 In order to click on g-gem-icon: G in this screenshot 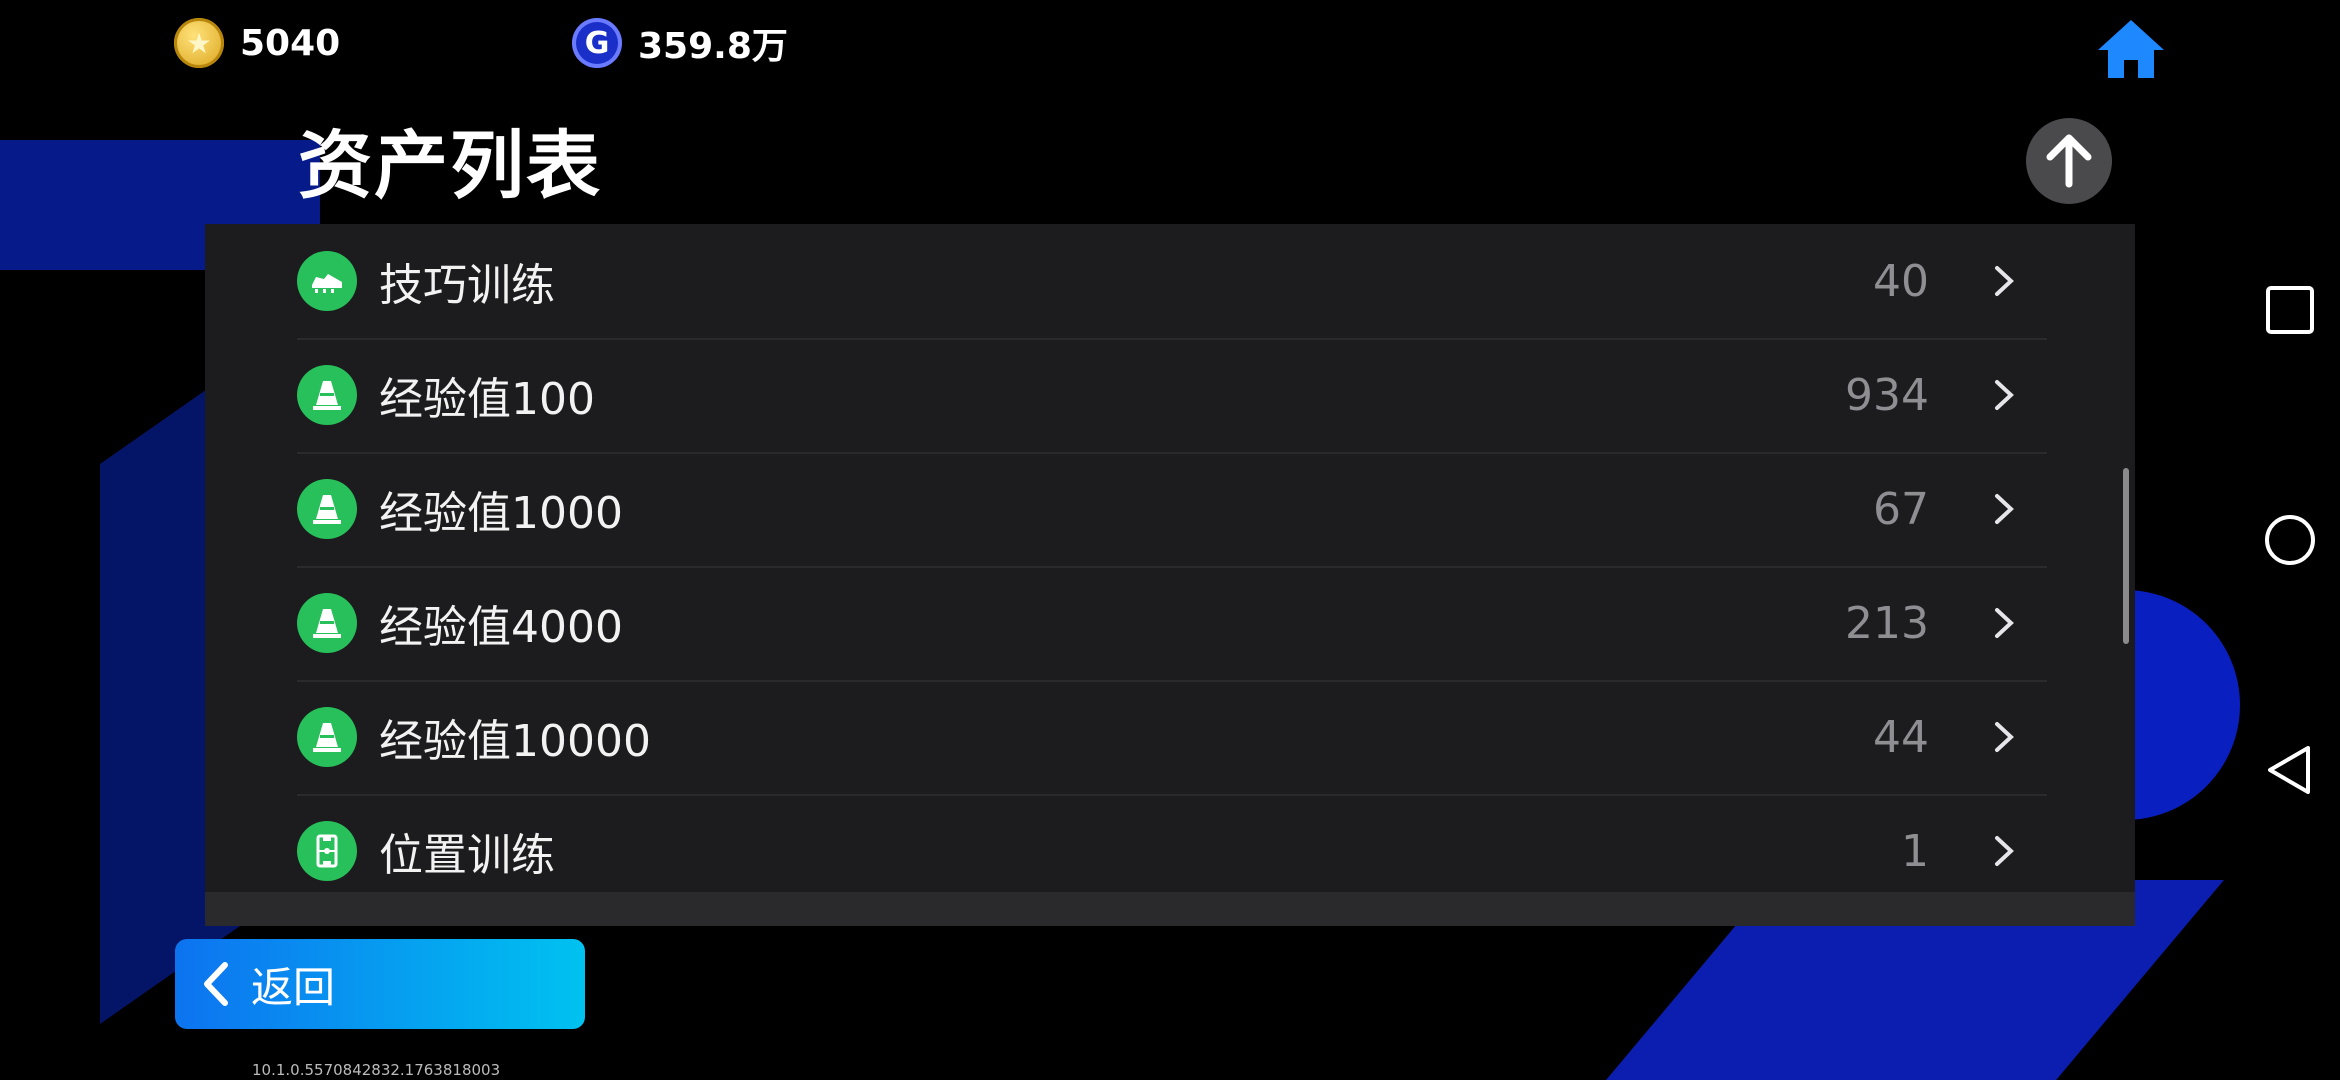, I will do `click(597, 43)`.